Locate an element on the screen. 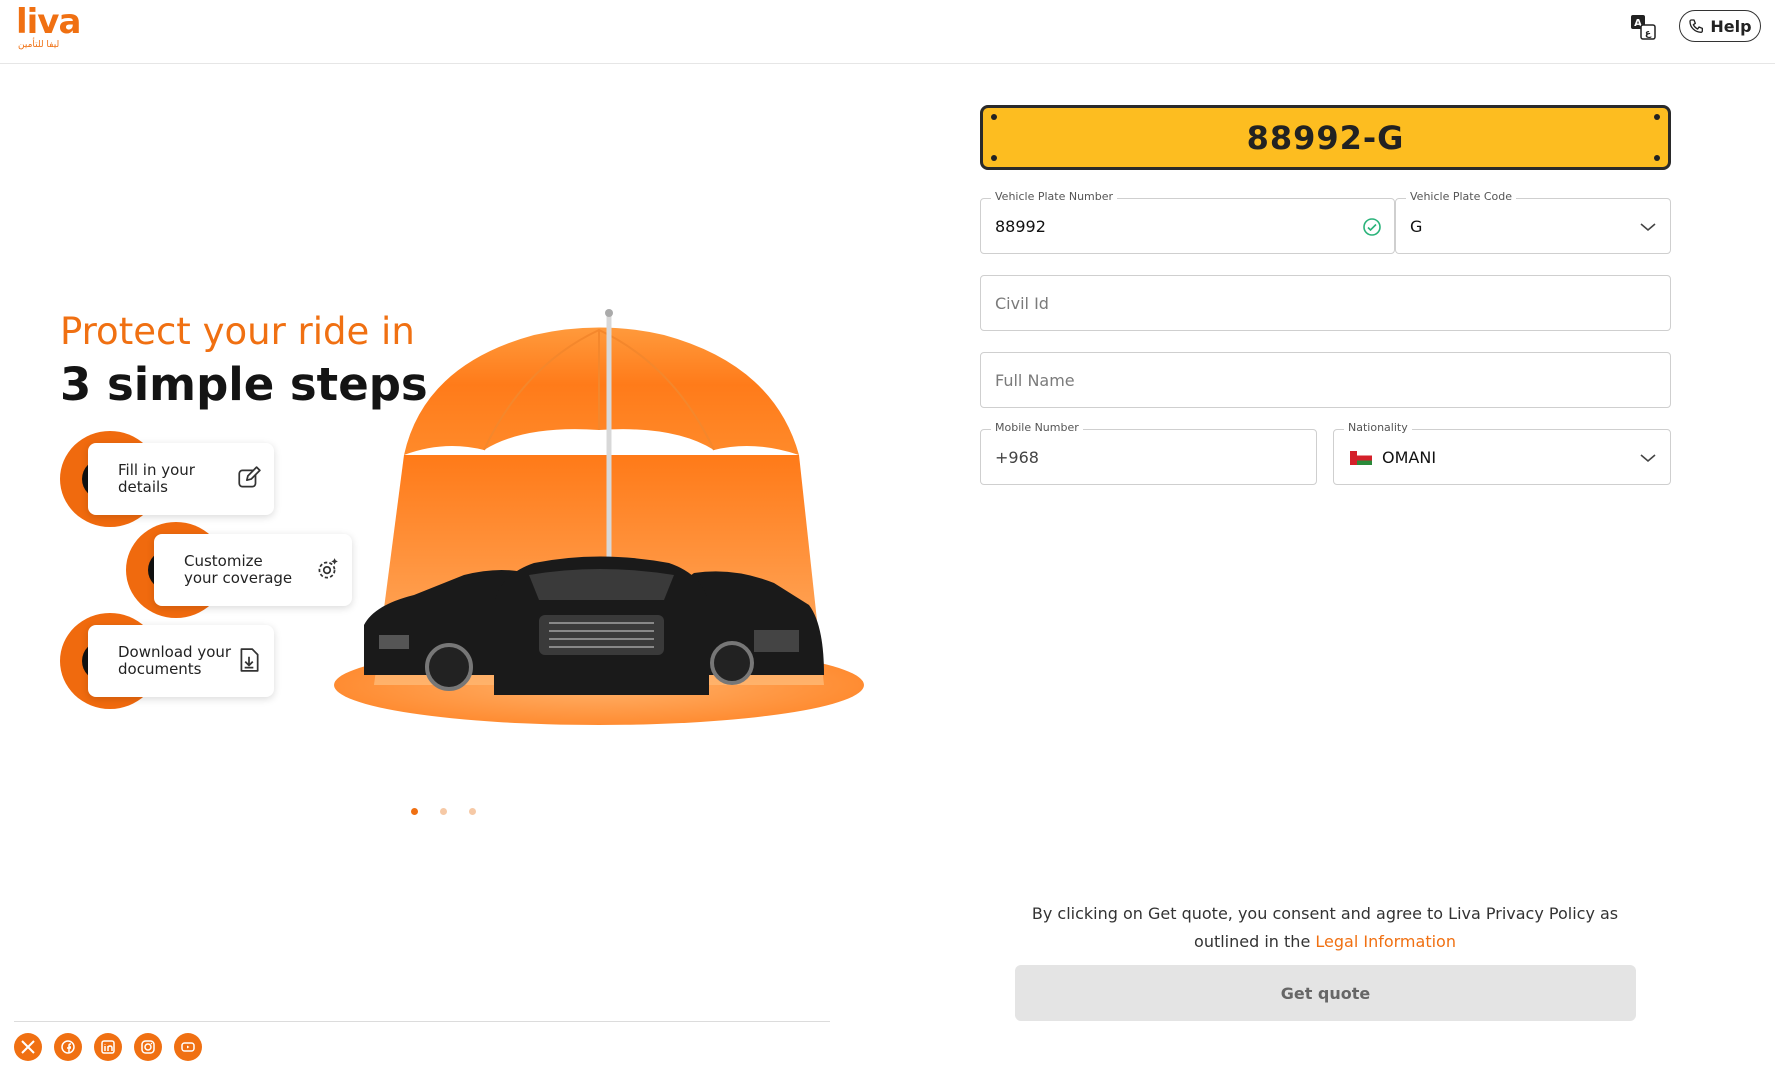 The width and height of the screenshot is (1775, 1073). step-text-line1: Download your is located at coordinates (175, 652).